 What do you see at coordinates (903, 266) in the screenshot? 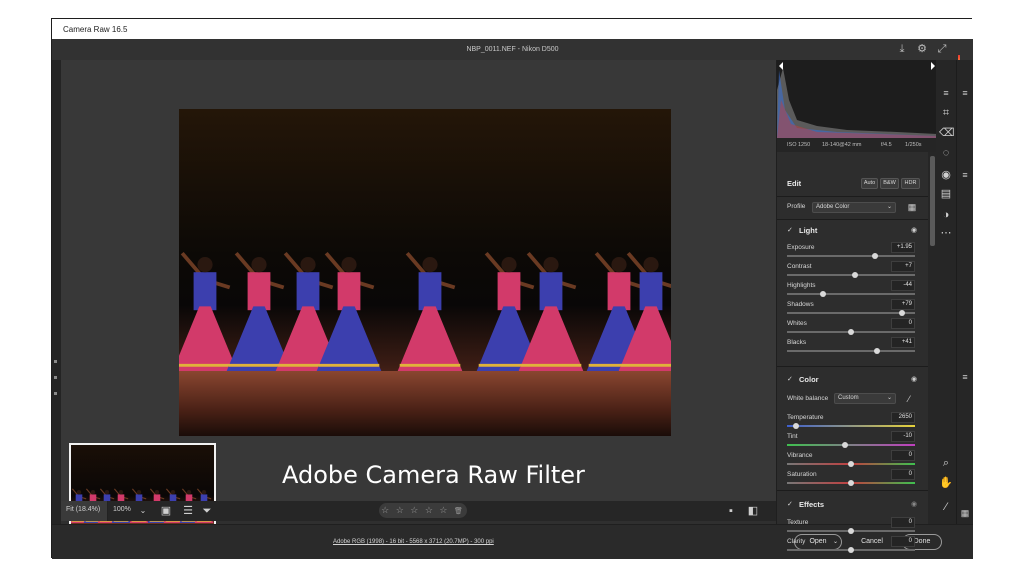
I see `slider-value-field: +7` at bounding box center [903, 266].